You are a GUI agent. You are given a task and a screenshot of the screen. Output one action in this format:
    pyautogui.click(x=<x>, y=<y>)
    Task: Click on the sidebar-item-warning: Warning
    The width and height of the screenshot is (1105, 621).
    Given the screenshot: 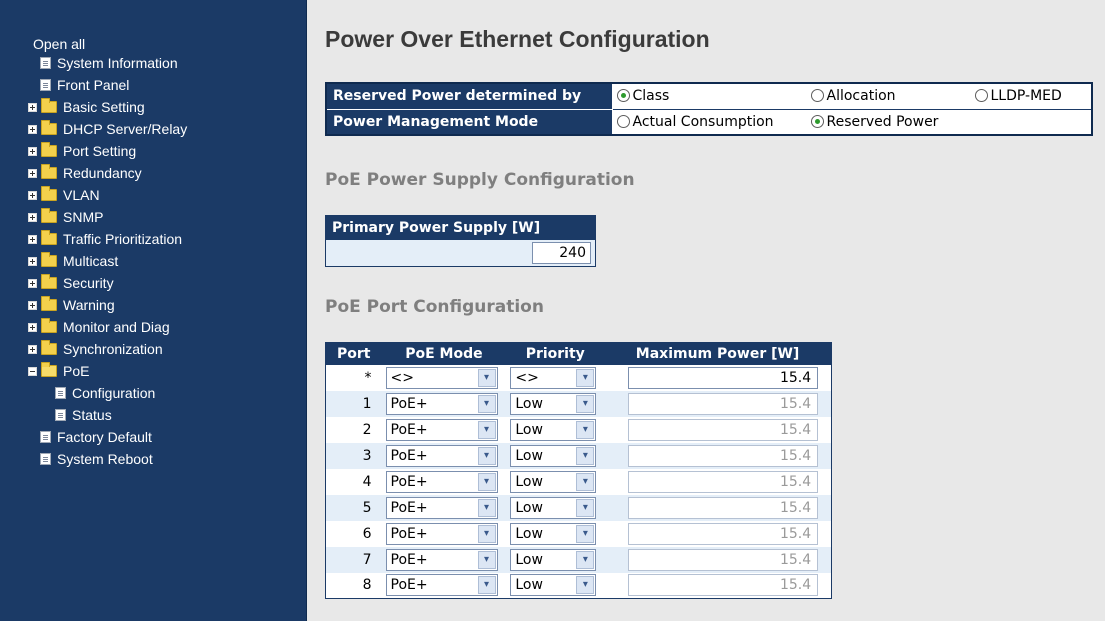 What is the action you would take?
    pyautogui.click(x=153, y=305)
    